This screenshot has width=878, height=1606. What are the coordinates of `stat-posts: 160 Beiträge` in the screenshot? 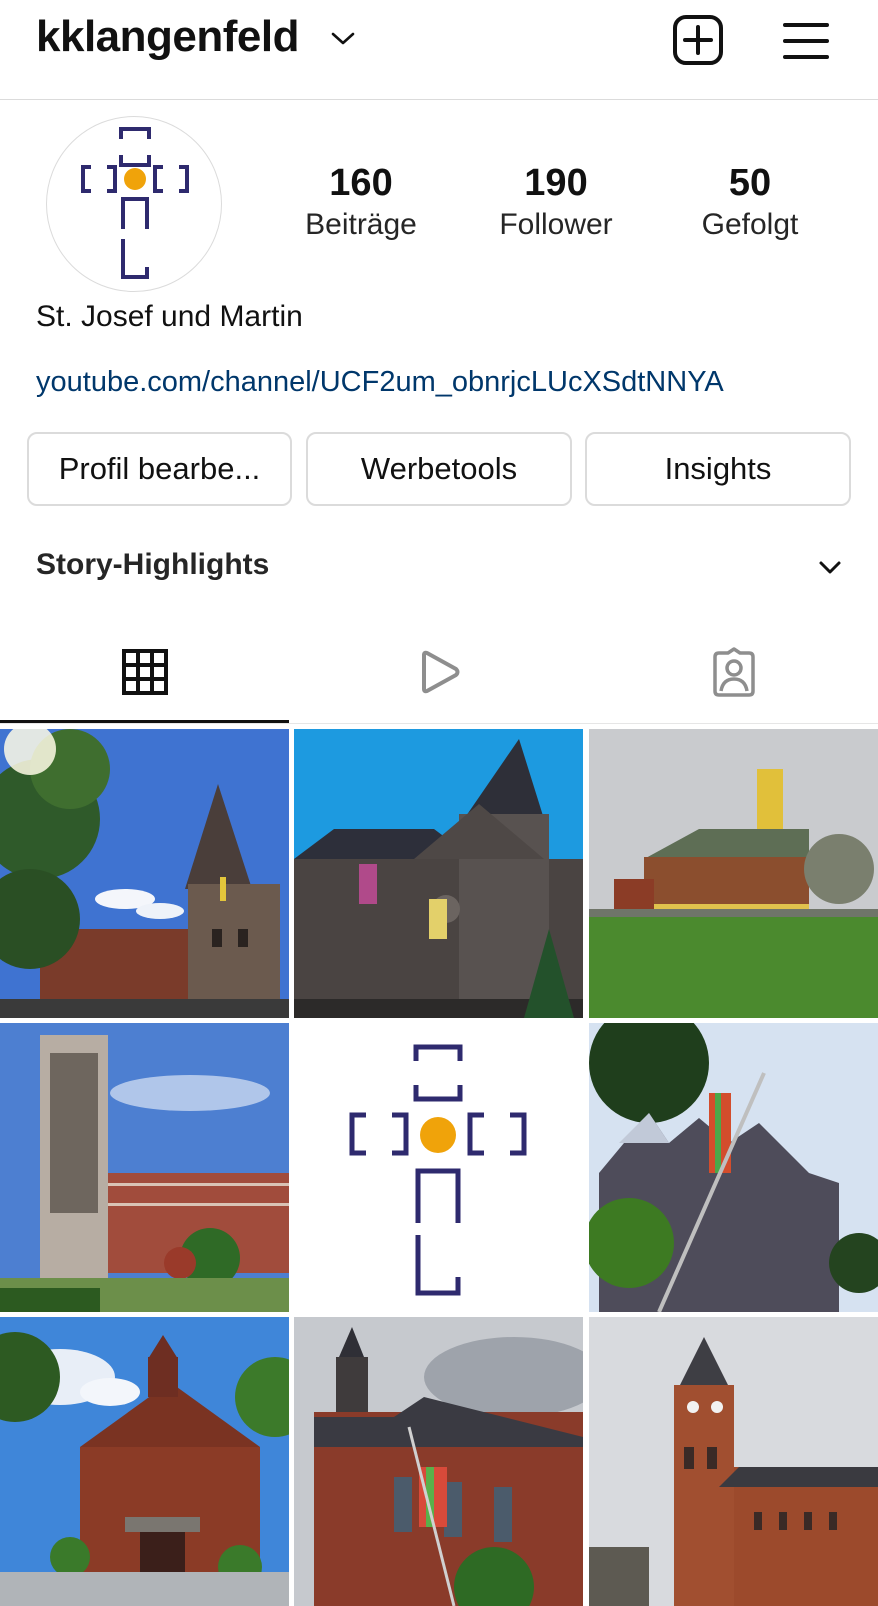 It's located at (361, 202).